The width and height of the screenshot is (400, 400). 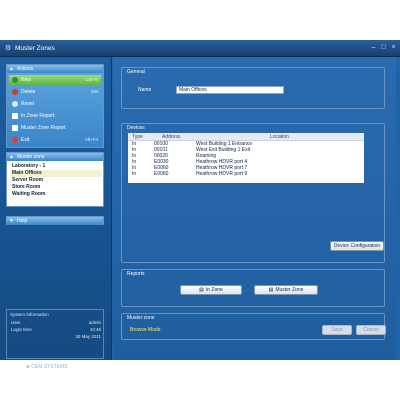 What do you see at coordinates (56, 194) in the screenshot?
I see `zone-item: Waiting Room` at bounding box center [56, 194].